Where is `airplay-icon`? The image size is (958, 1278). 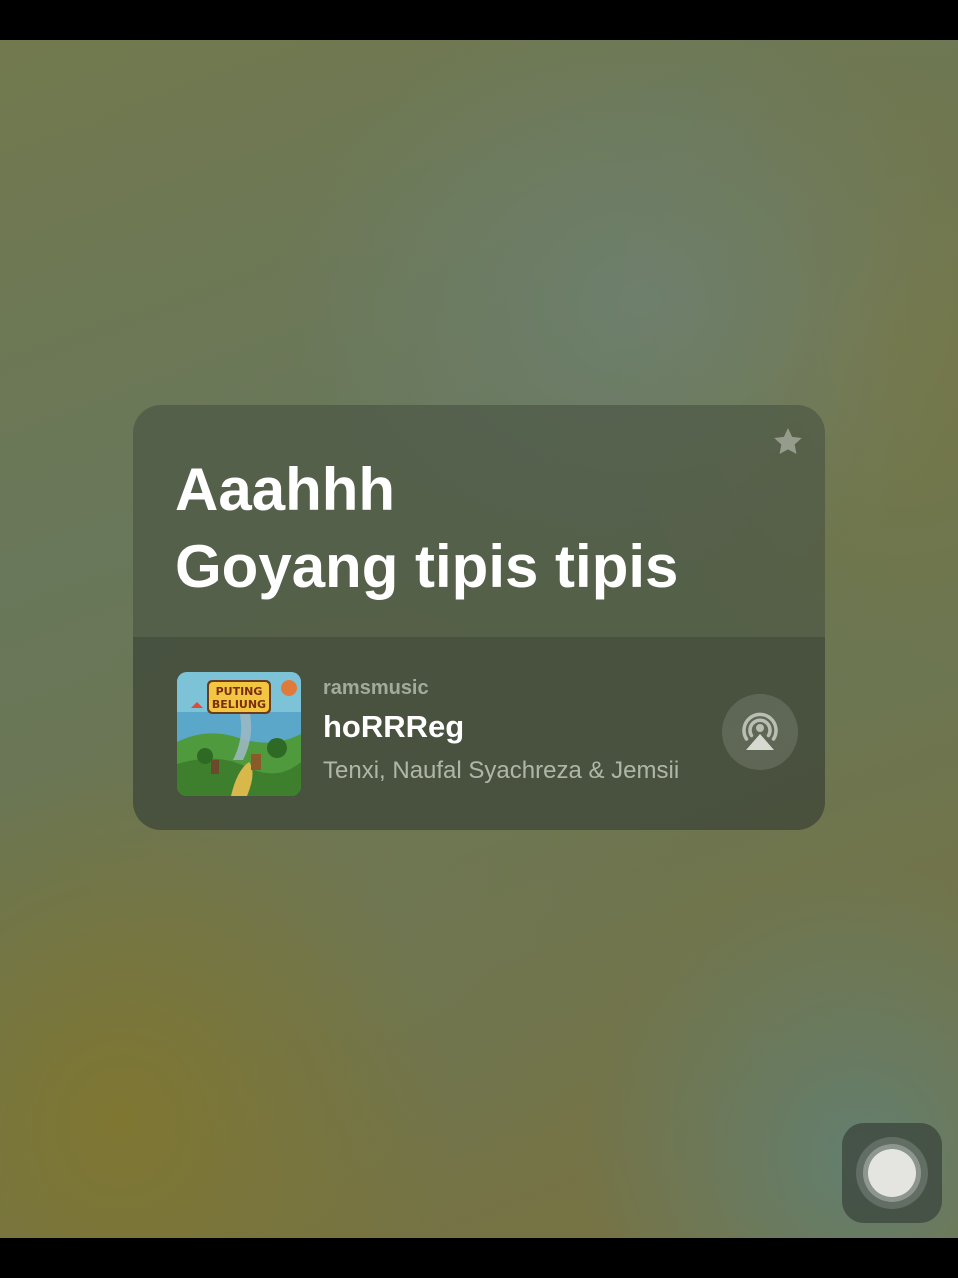
airplay-icon is located at coordinates (760, 731).